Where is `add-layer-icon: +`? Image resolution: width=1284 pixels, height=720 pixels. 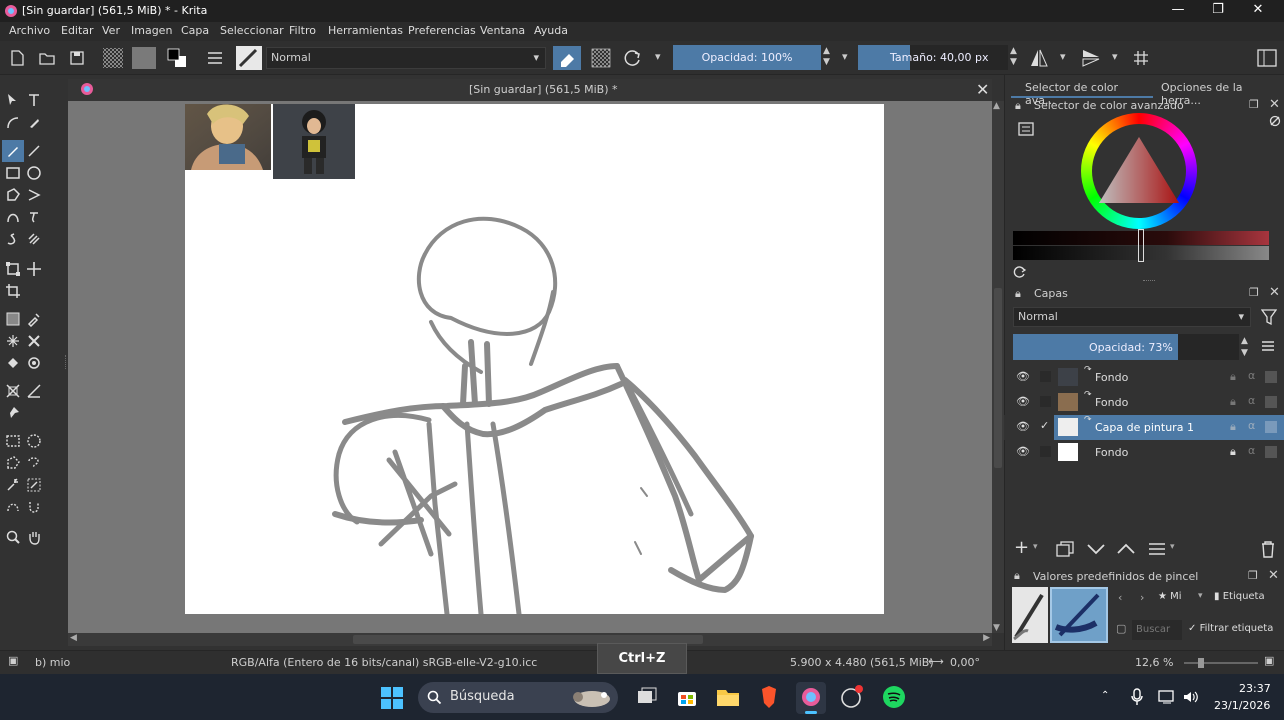 add-layer-icon: + is located at coordinates (1021, 547).